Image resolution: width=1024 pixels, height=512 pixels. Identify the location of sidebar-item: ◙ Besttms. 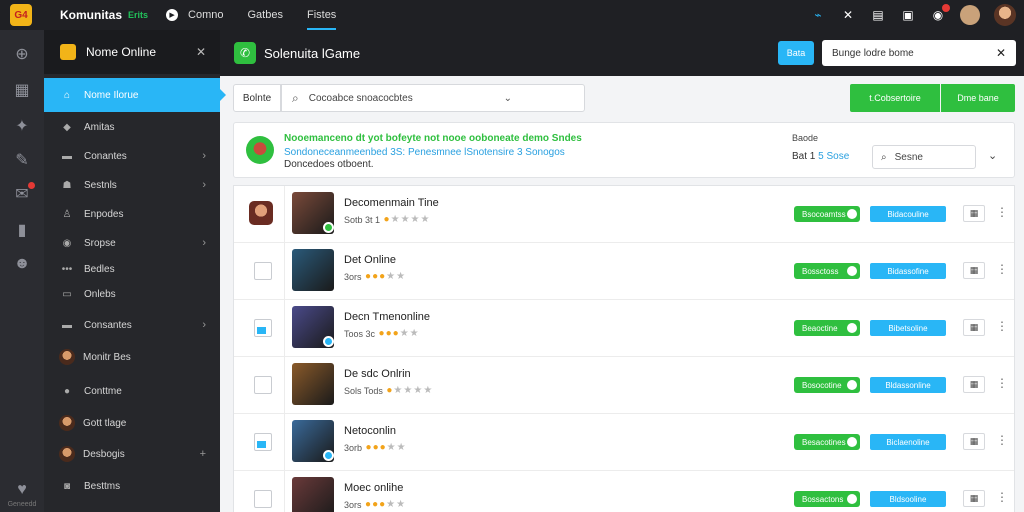
(132, 486).